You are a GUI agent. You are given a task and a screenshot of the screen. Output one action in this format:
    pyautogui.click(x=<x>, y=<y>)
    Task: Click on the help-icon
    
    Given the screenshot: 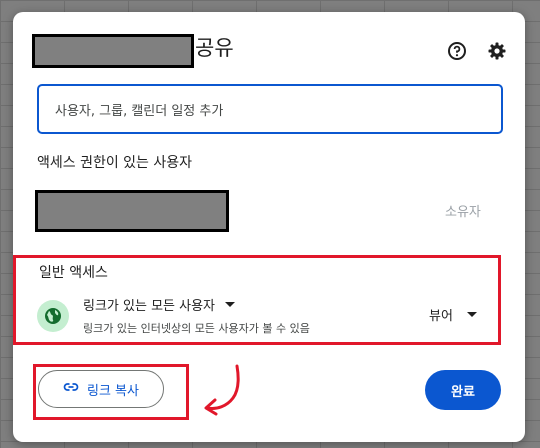 What is the action you would take?
    pyautogui.click(x=457, y=51)
    